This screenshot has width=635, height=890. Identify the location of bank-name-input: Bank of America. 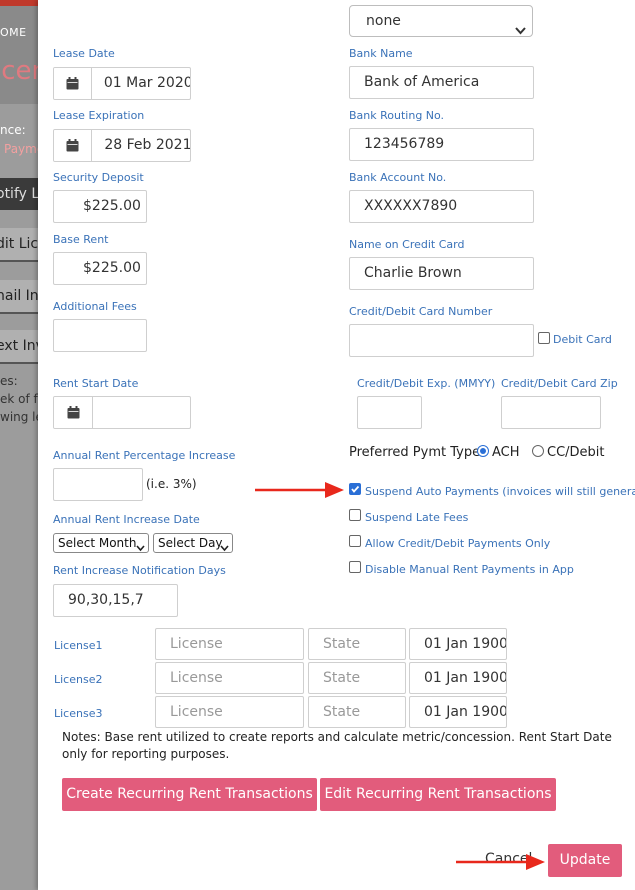
(441, 82).